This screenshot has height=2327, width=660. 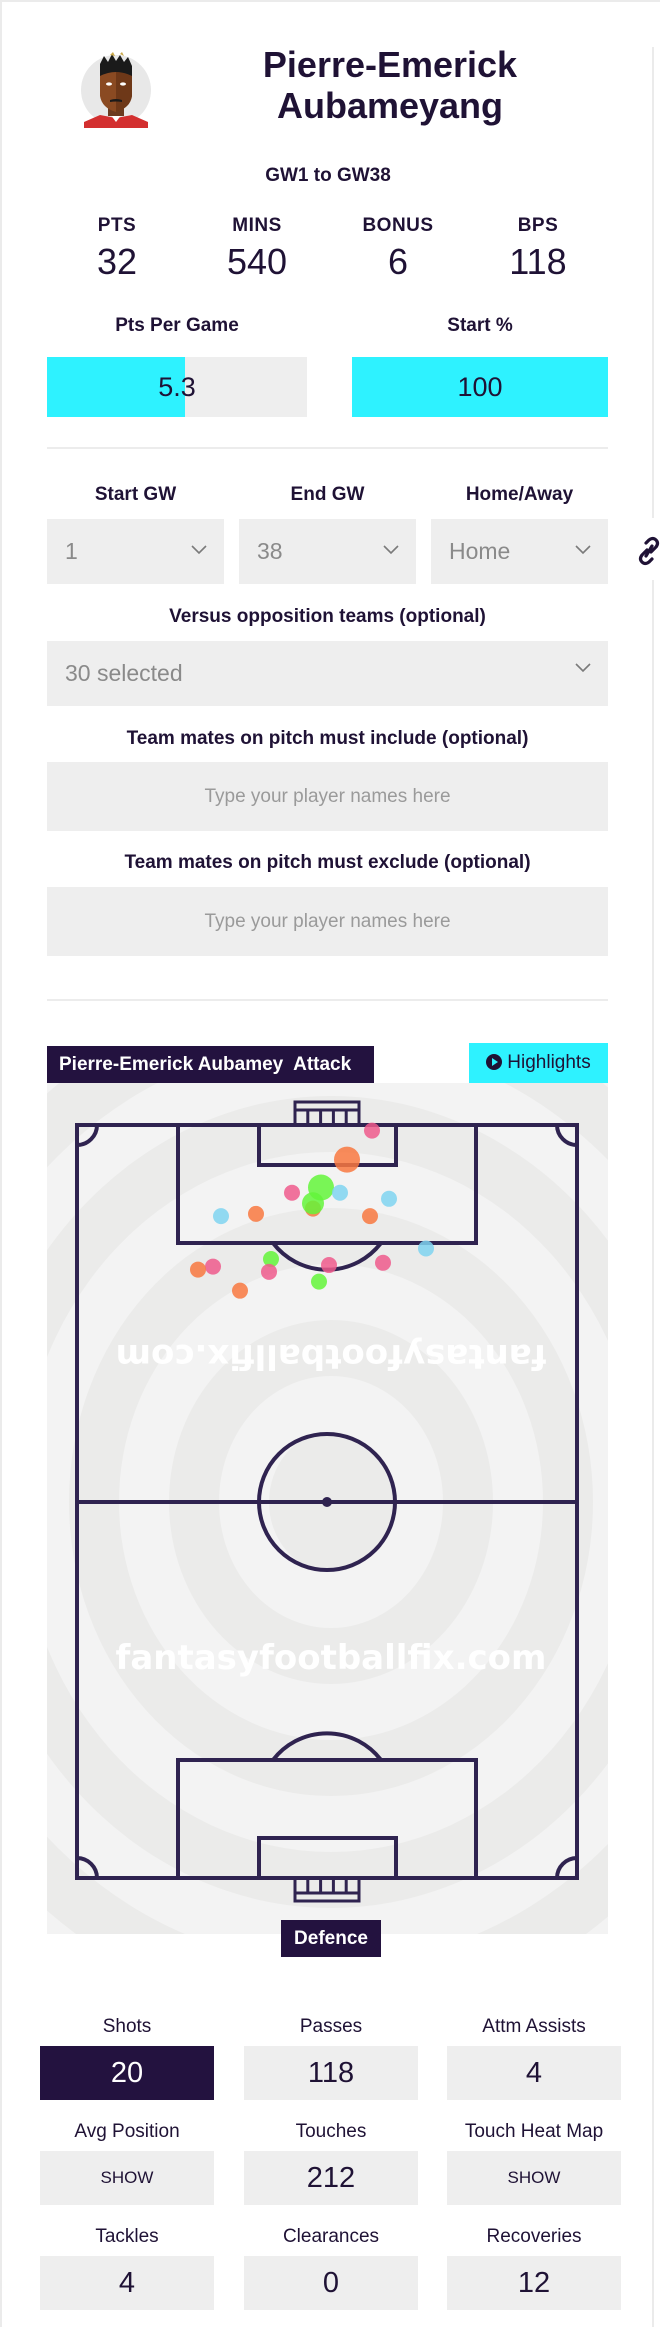 I want to click on end-gw-value: 38, so click(x=270, y=551).